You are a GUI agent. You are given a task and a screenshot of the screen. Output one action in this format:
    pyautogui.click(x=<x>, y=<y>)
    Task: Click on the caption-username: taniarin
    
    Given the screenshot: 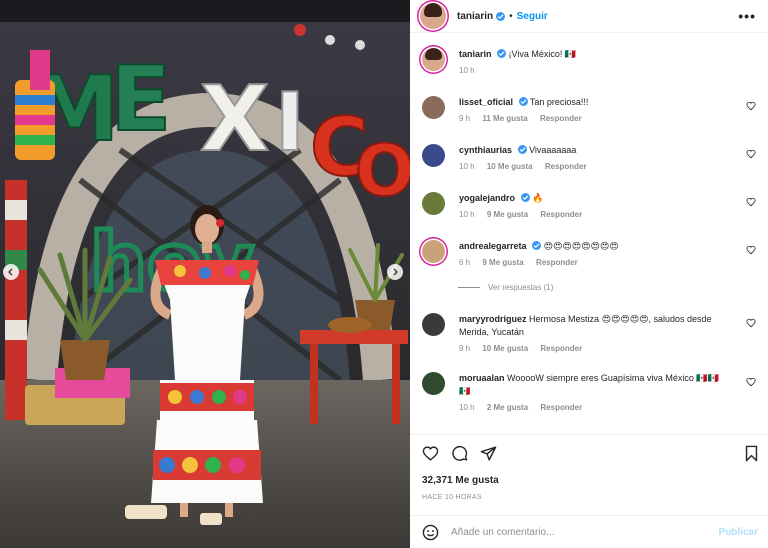 What is the action you would take?
    pyautogui.click(x=475, y=54)
    